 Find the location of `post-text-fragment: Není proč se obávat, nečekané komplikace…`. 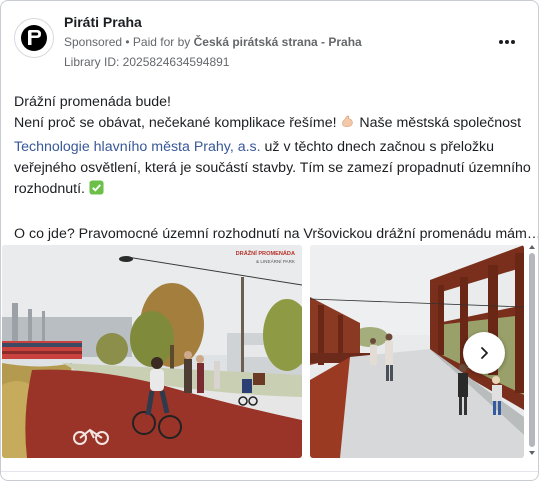

post-text-fragment: Není proč se obávat, nečekané komplikace… is located at coordinates (177, 123).